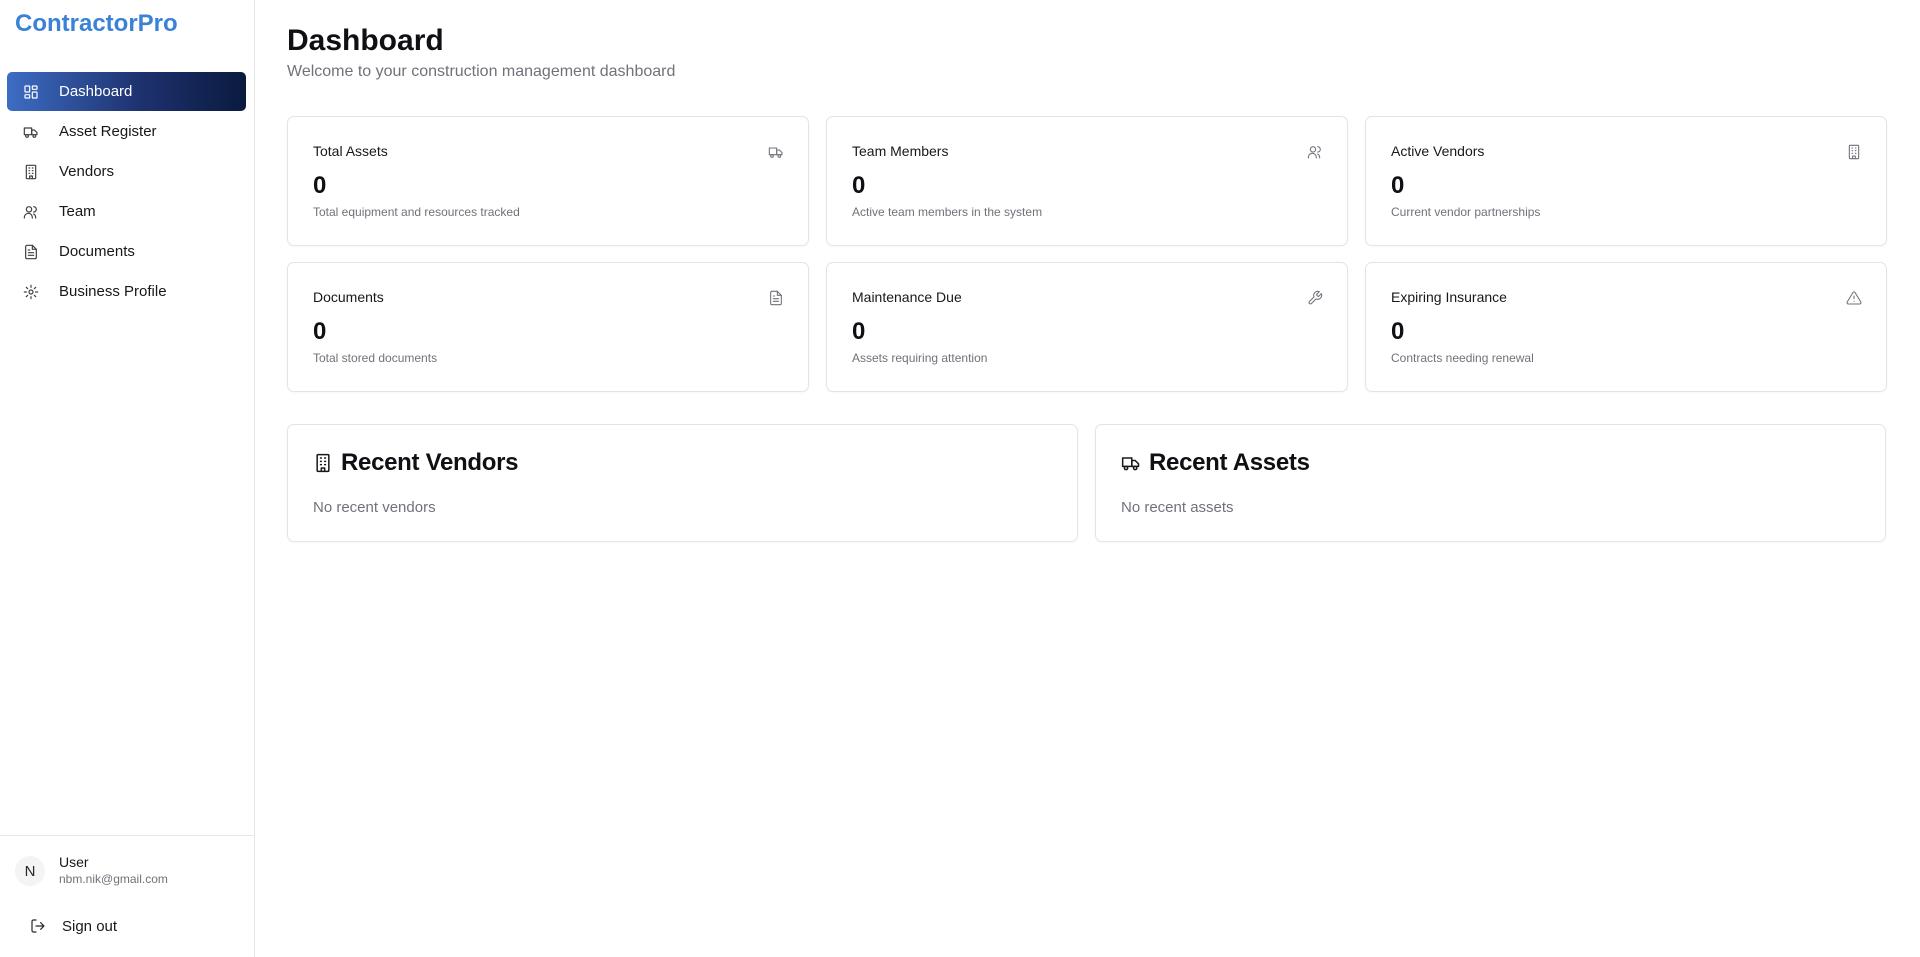  I want to click on sidebar-item-business-profile: Business Profile, so click(126, 291).